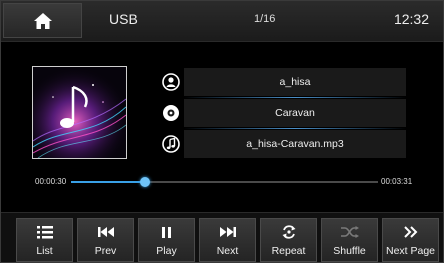 This screenshot has width=444, height=263. I want to click on repeat-icon, so click(288, 232).